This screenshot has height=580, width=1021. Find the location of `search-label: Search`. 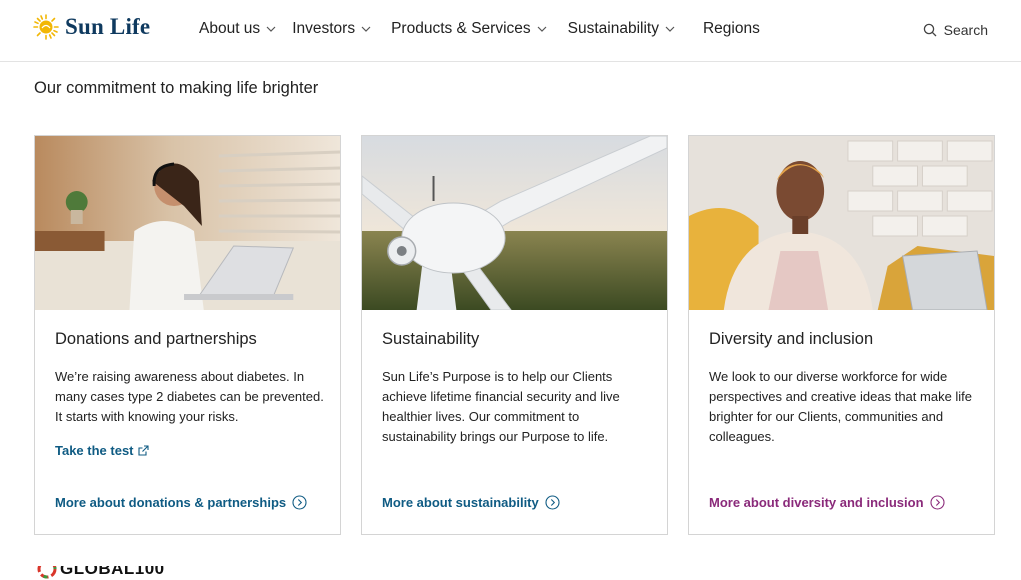

search-label: Search is located at coordinates (965, 30).